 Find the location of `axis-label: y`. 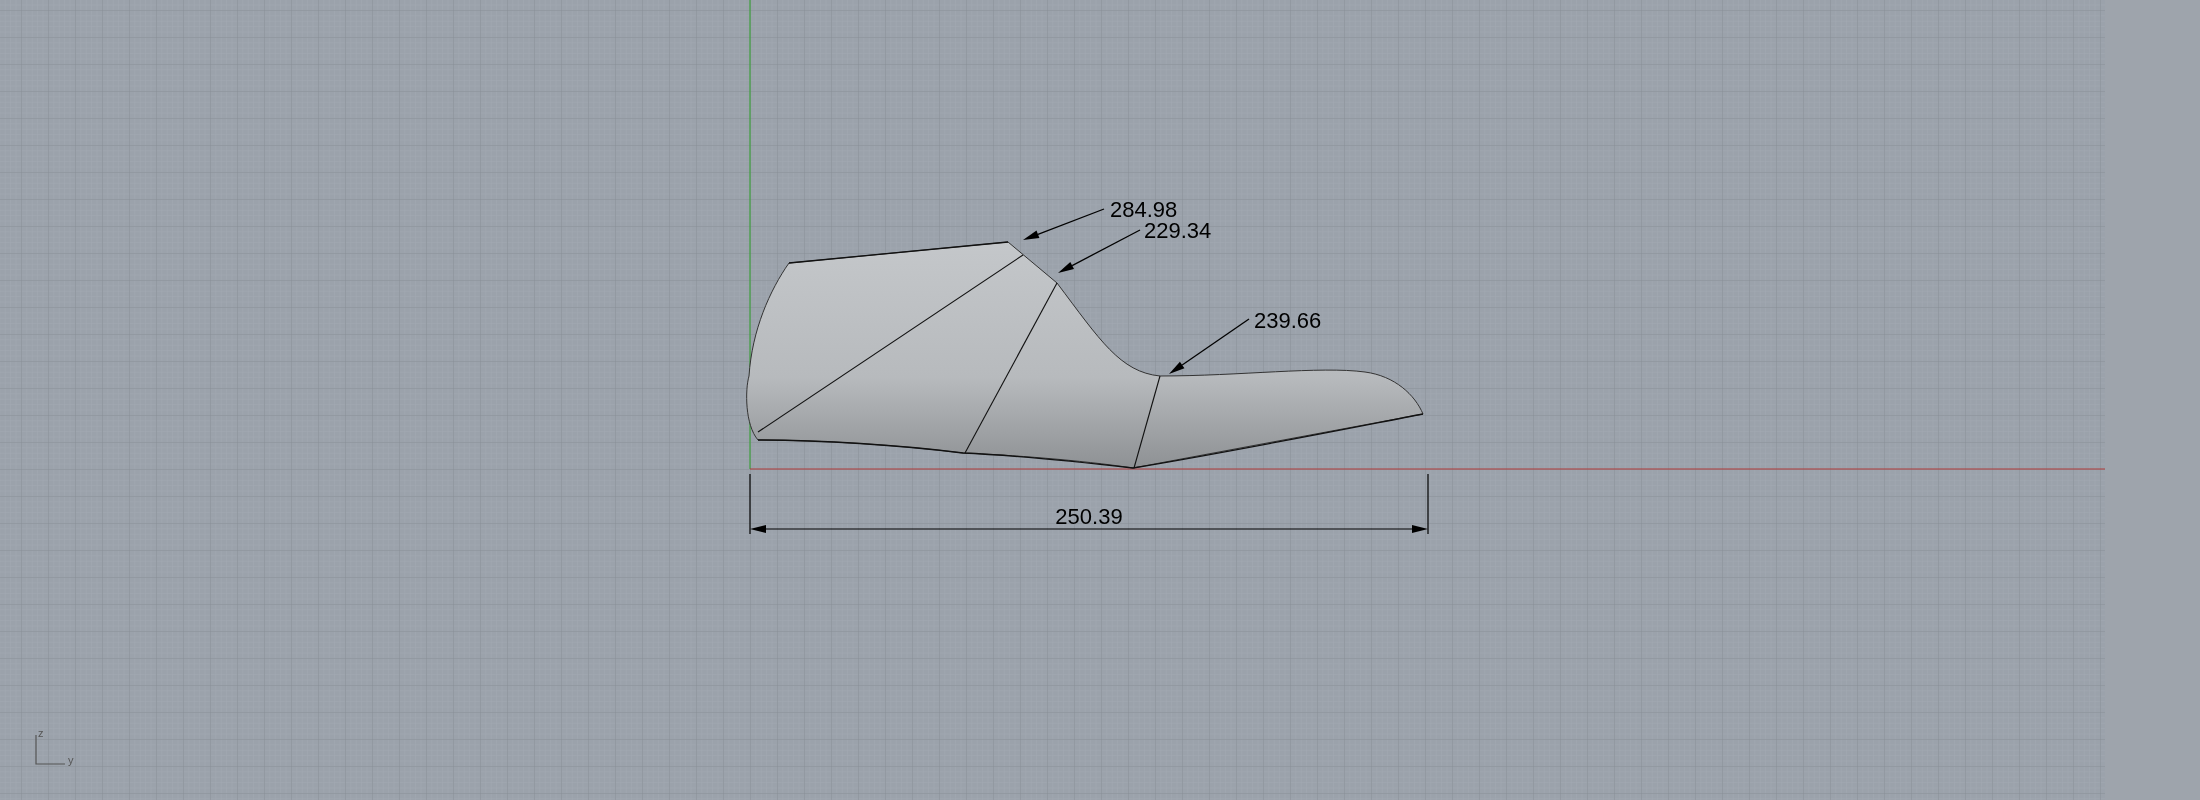

axis-label: y is located at coordinates (71, 760).